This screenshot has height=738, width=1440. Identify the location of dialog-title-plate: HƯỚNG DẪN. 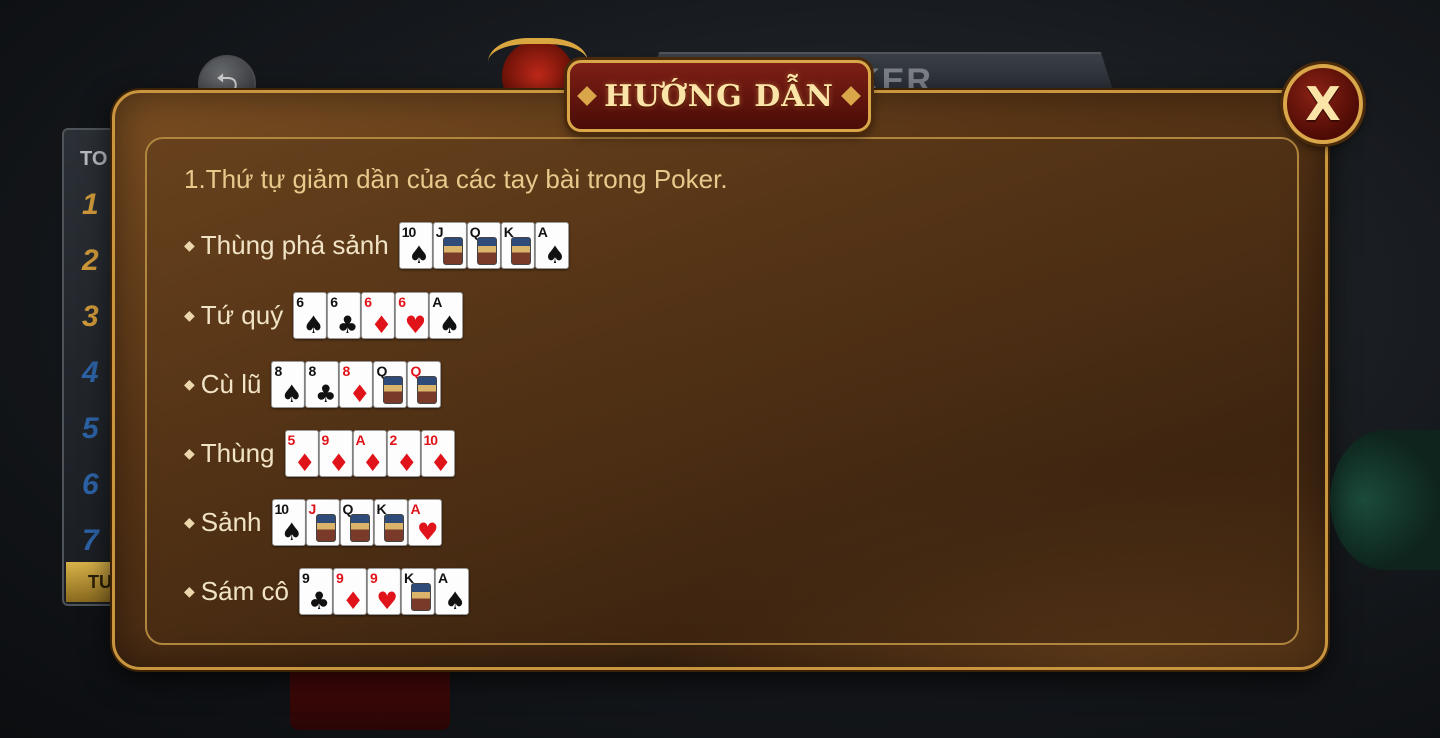
(719, 96).